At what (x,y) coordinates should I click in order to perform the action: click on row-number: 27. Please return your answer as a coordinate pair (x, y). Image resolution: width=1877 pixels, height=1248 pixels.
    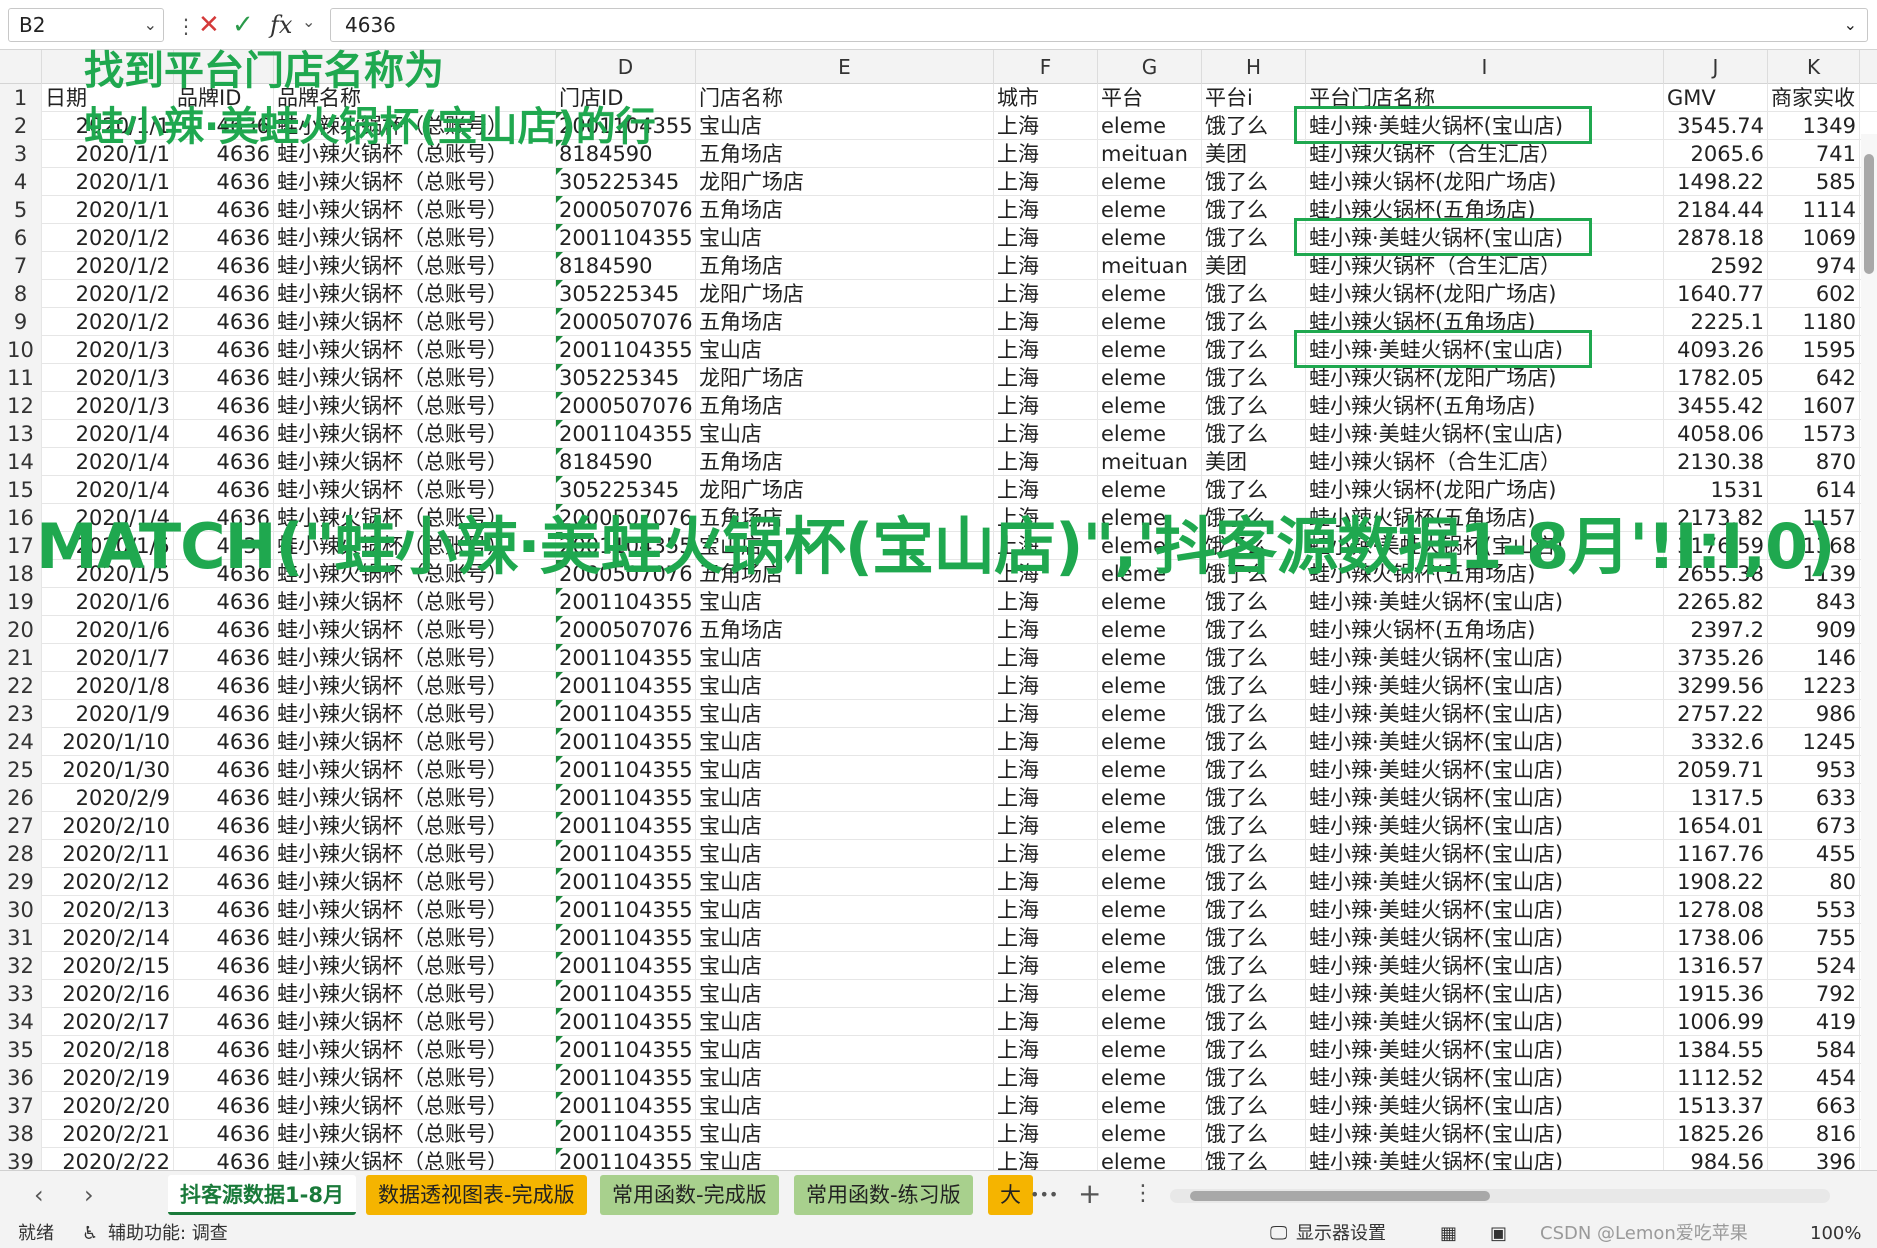
    Looking at the image, I should click on (21, 826).